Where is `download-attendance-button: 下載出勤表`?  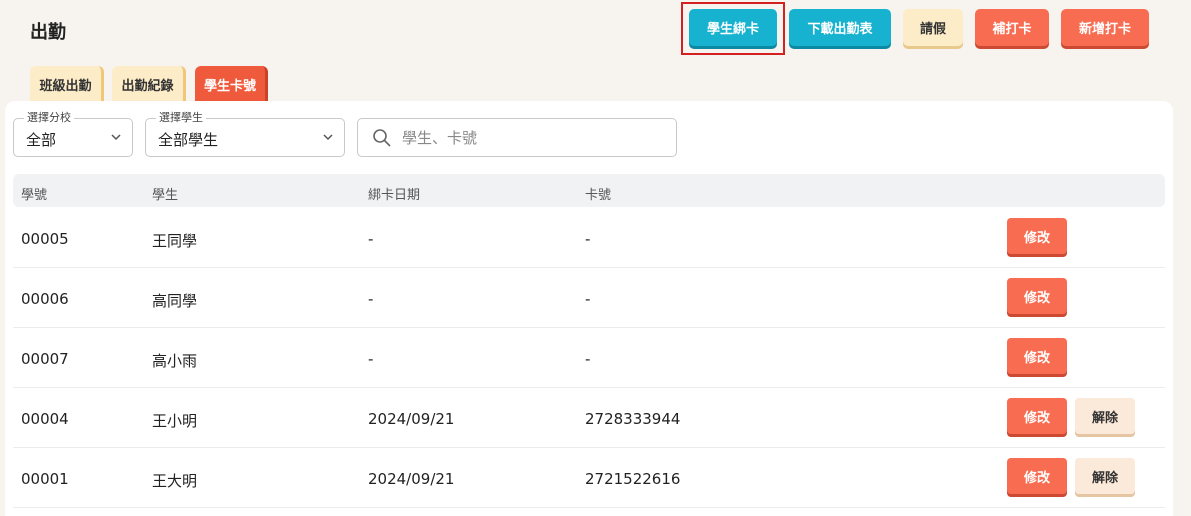 download-attendance-button: 下載出勤表 is located at coordinates (840, 27).